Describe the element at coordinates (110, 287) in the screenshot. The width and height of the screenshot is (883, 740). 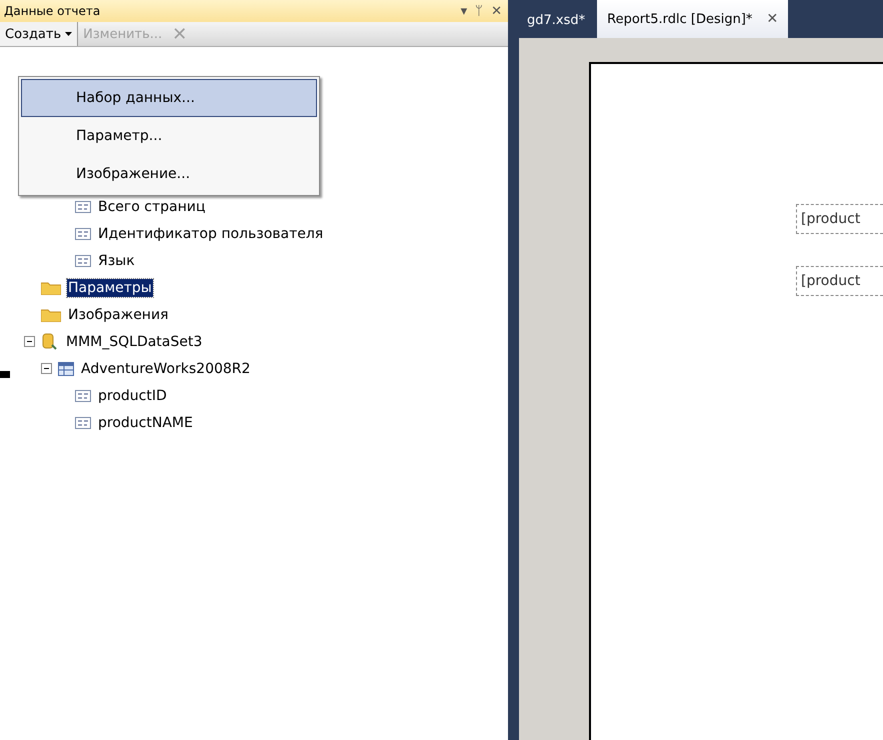
I see `tree-item: Параметры` at that location.